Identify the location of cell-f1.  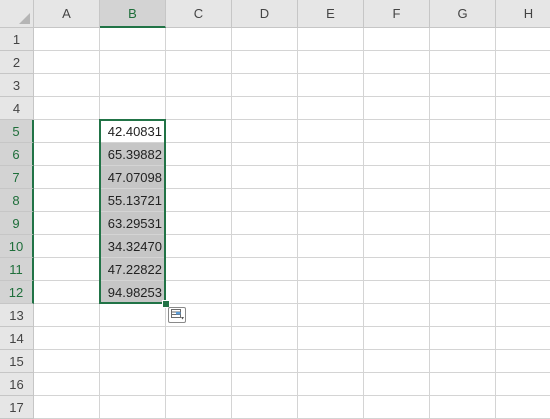
(397, 39).